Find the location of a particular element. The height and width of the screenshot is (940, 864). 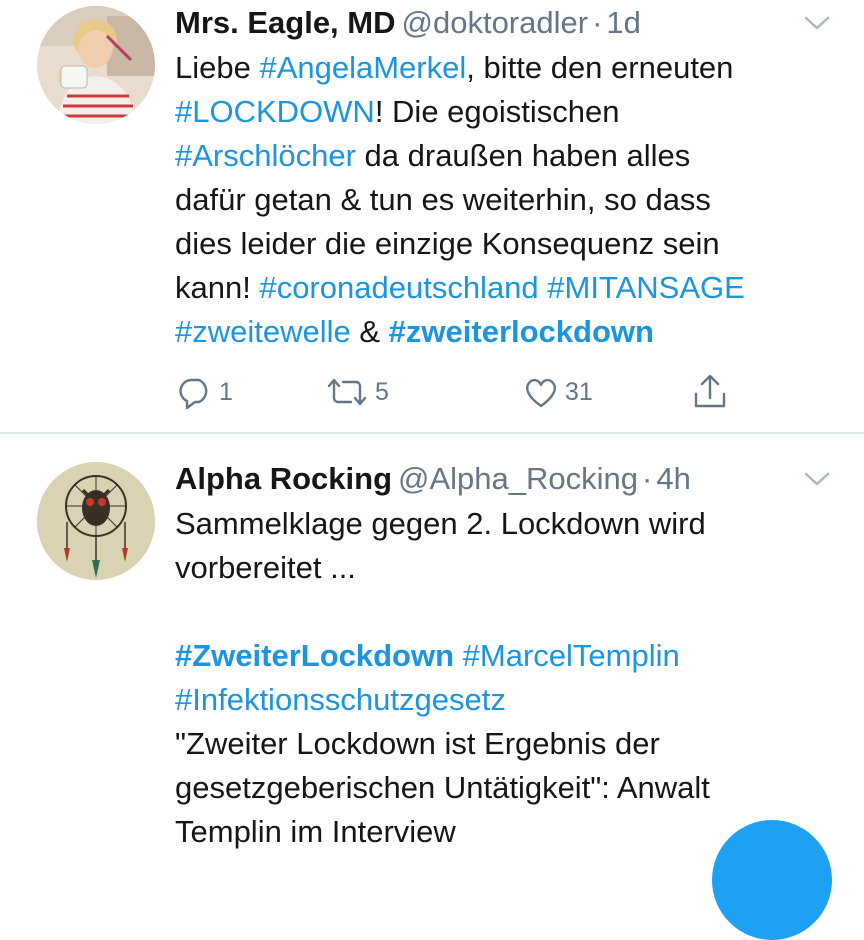

reply-button: 1 is located at coordinates (204, 392).